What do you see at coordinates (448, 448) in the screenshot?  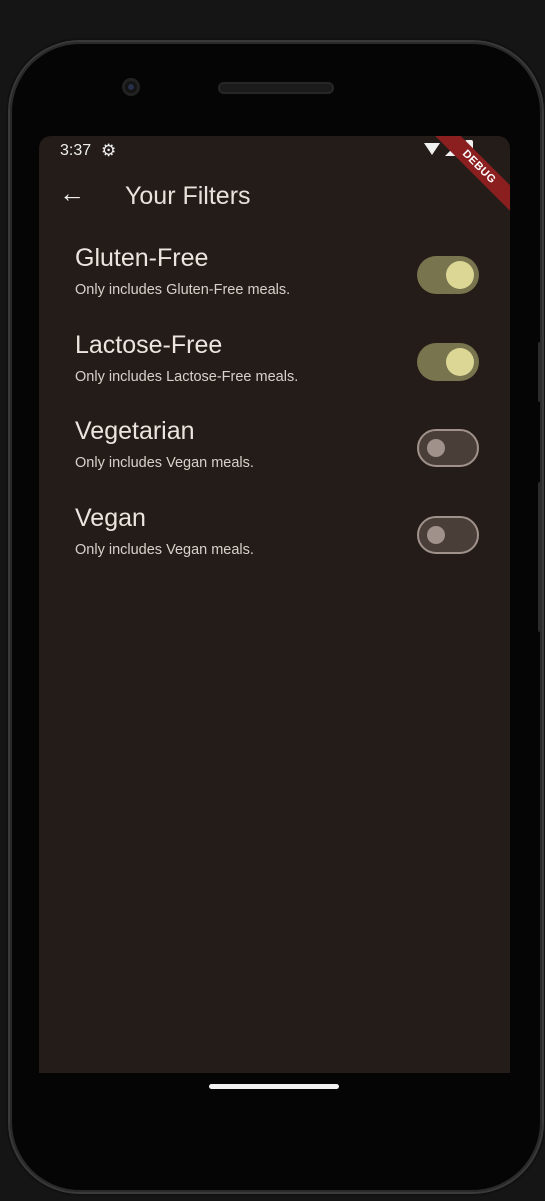 I see `vegetarian-switch` at bounding box center [448, 448].